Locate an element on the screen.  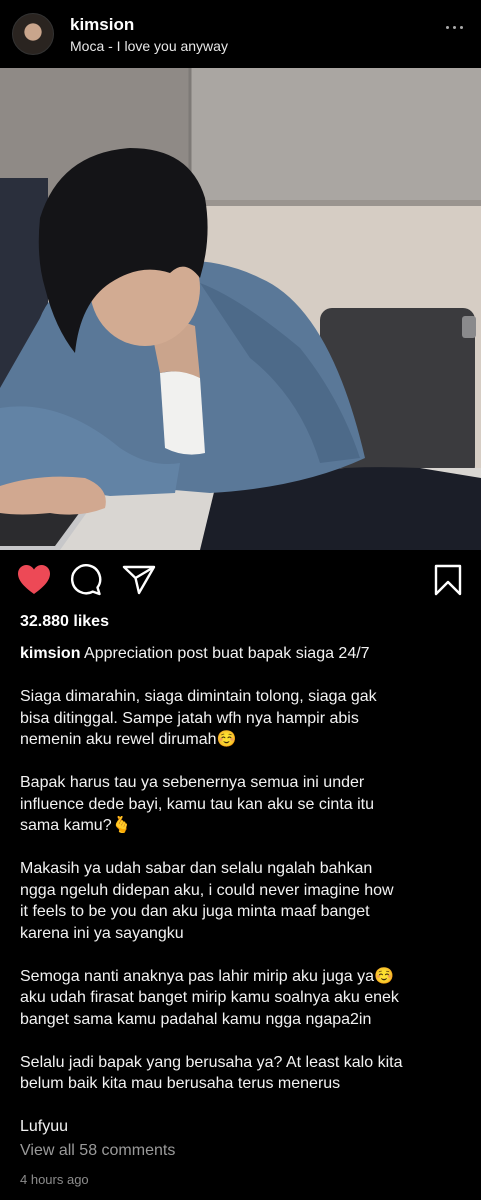
caption-line: sama kamu?🫰 is located at coordinates (76, 825).